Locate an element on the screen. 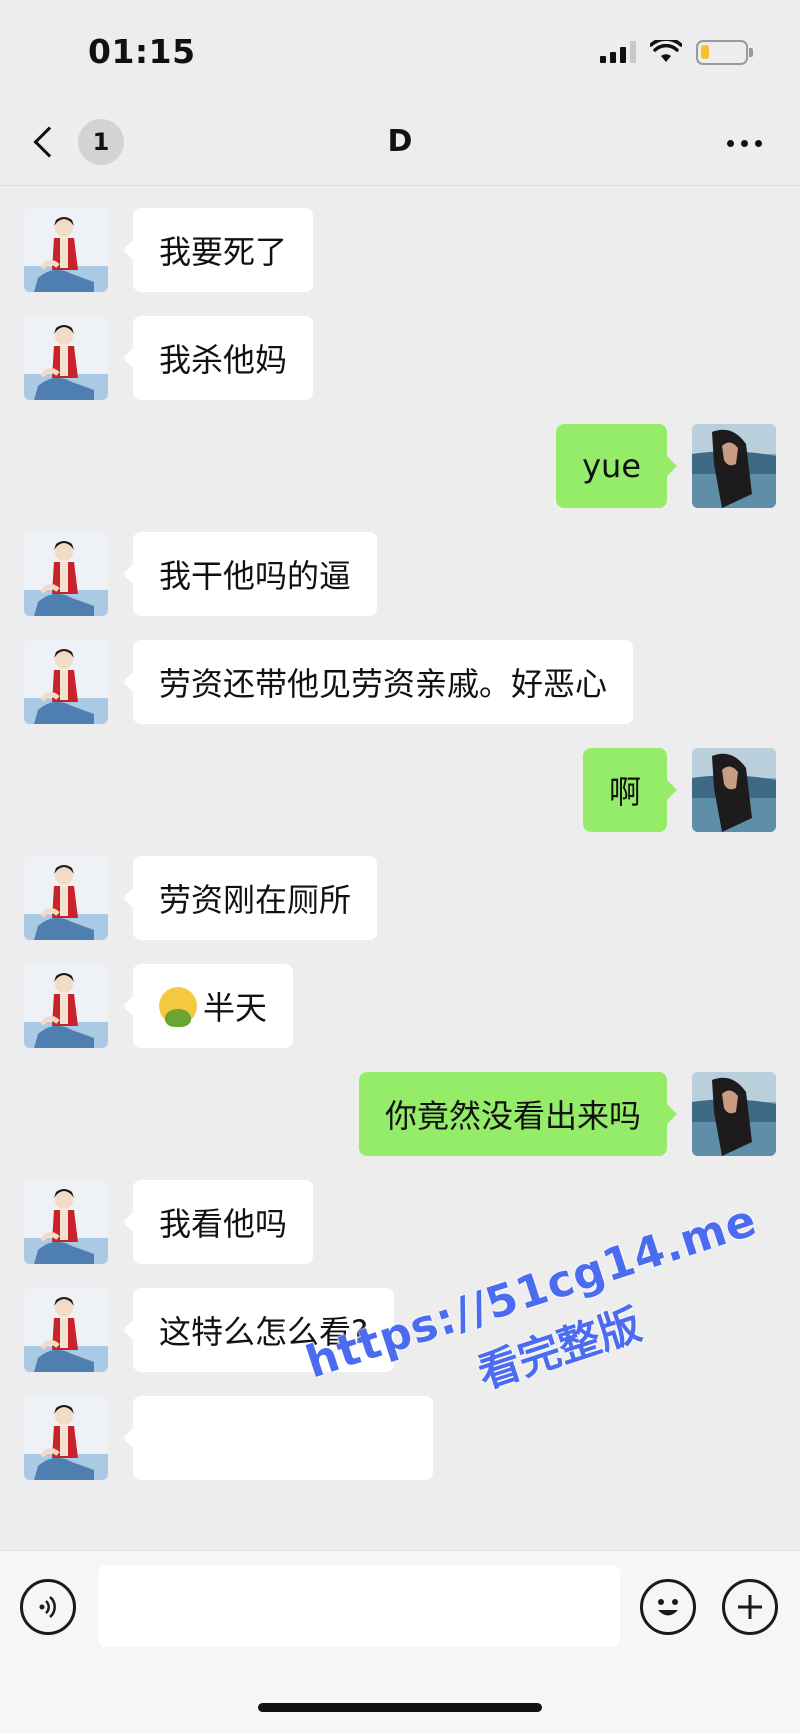 This screenshot has width=800, height=1733. wifi-icon is located at coordinates (666, 51).